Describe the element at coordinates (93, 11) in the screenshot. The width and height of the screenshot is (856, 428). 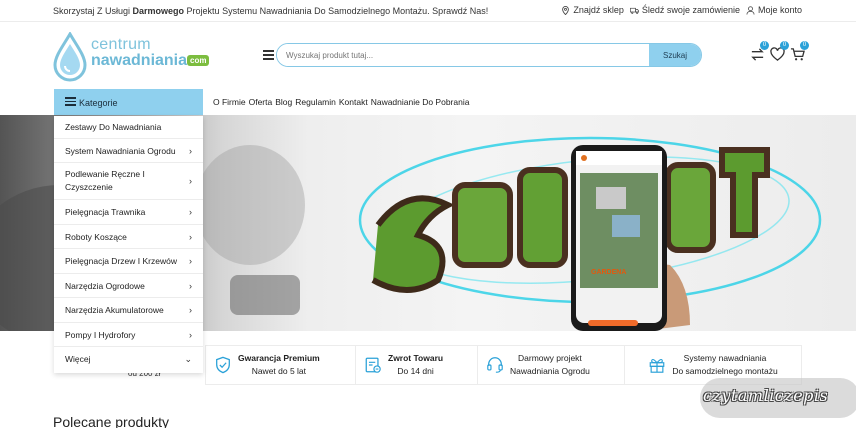
I see `promo-prefix: Skorzystaj Z Usługi` at that location.